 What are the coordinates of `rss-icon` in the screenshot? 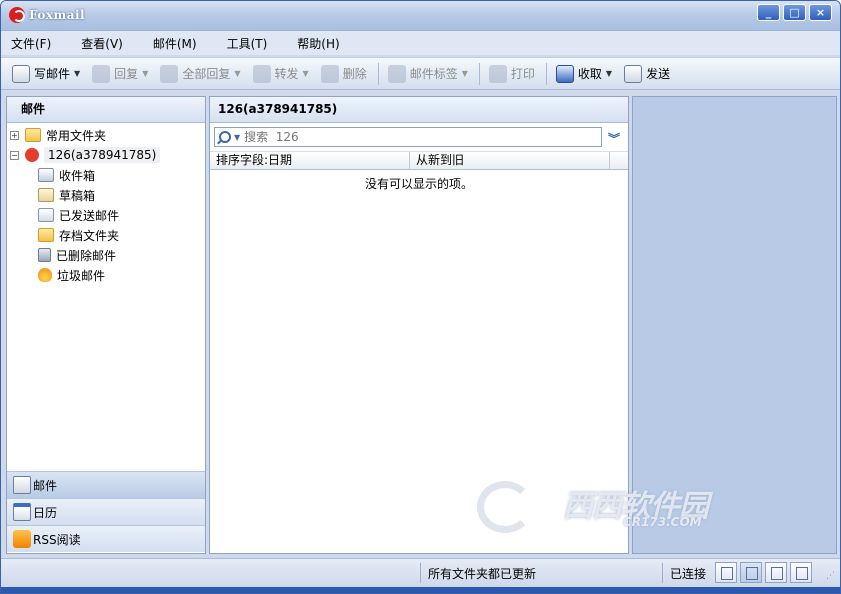 It's located at (22, 539).